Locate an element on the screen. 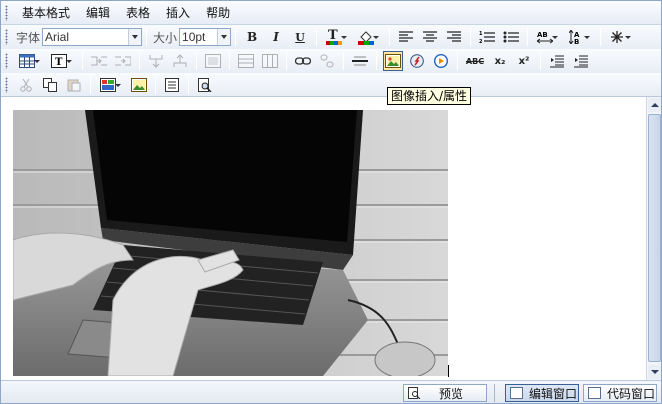 Image resolution: width=662 pixels, height=404 pixels. align-left-icon is located at coordinates (406, 36).